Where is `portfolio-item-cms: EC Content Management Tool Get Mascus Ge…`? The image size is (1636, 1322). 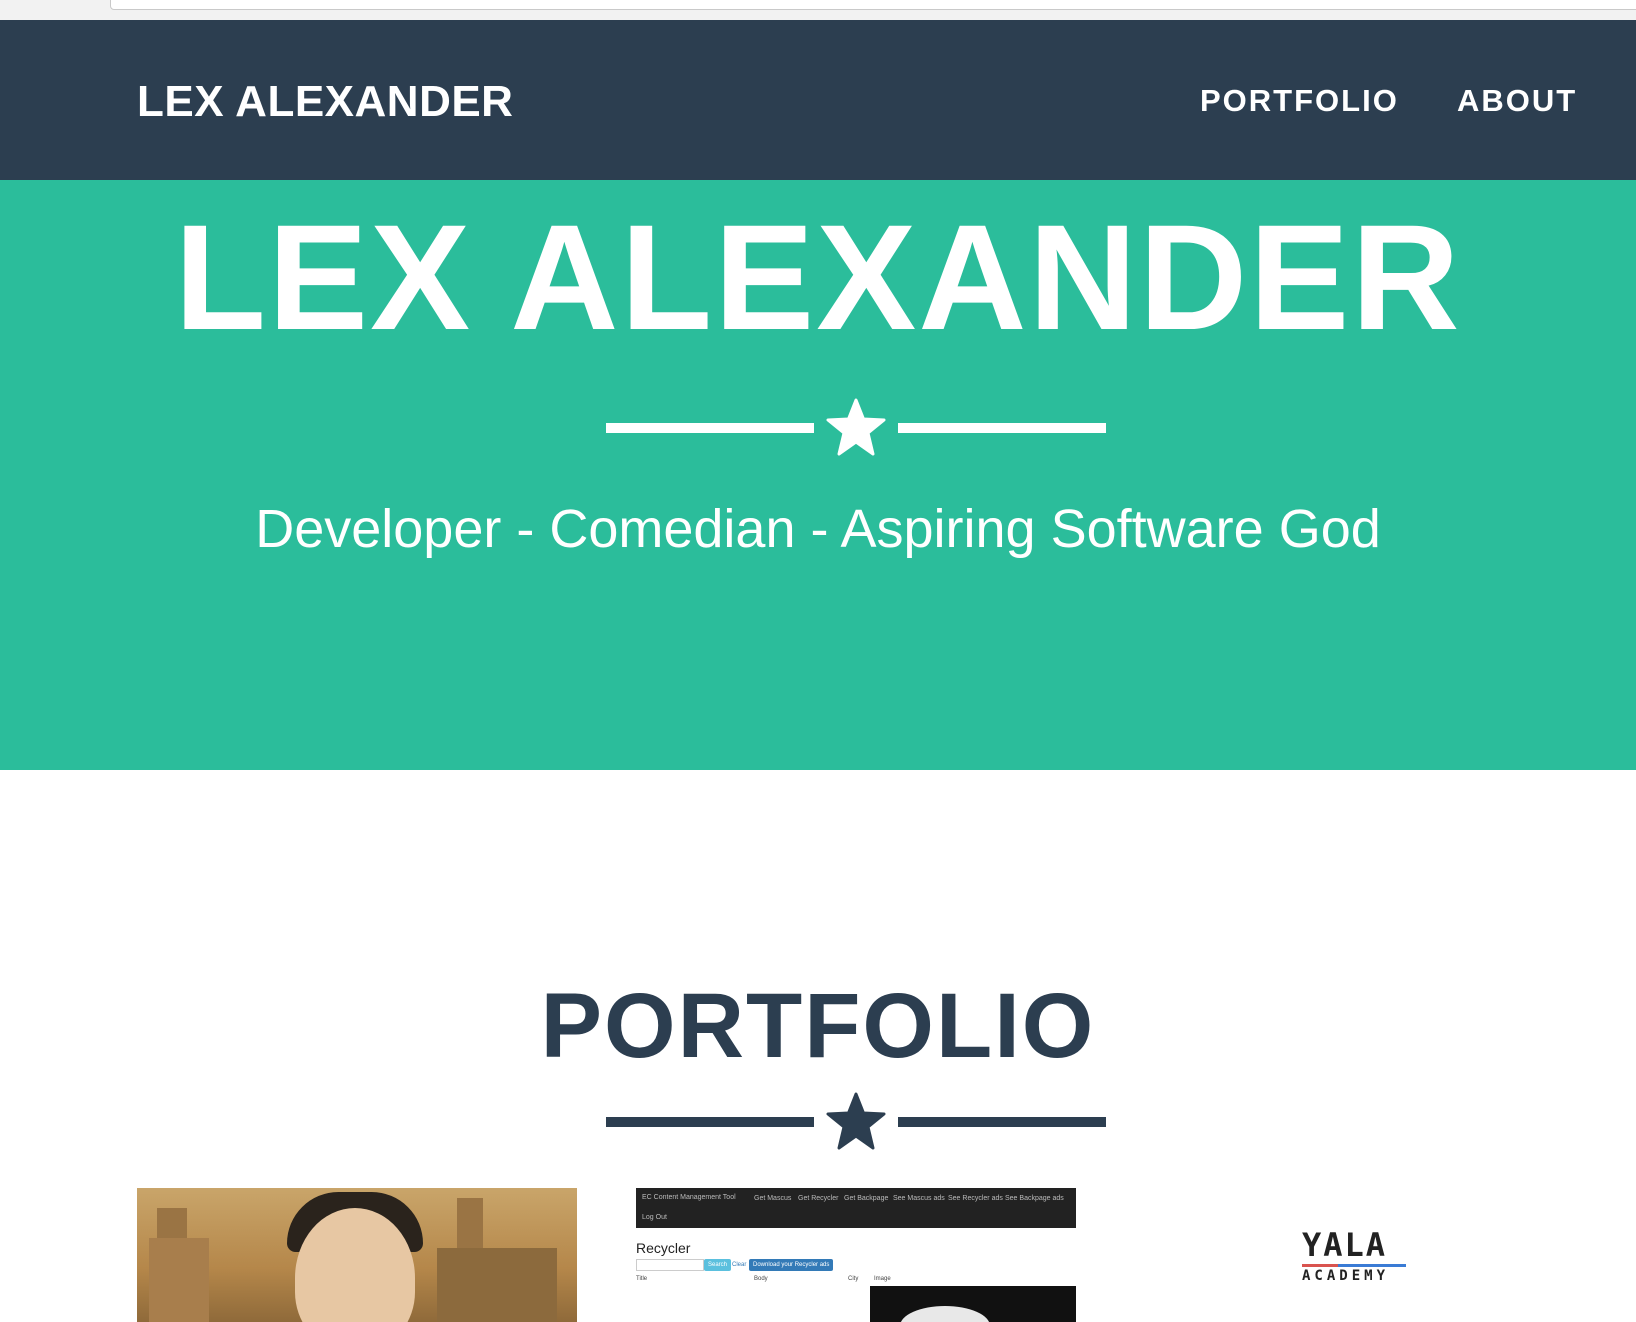 portfolio-item-cms: EC Content Management Tool Get Mascus Ge… is located at coordinates (856, 1255).